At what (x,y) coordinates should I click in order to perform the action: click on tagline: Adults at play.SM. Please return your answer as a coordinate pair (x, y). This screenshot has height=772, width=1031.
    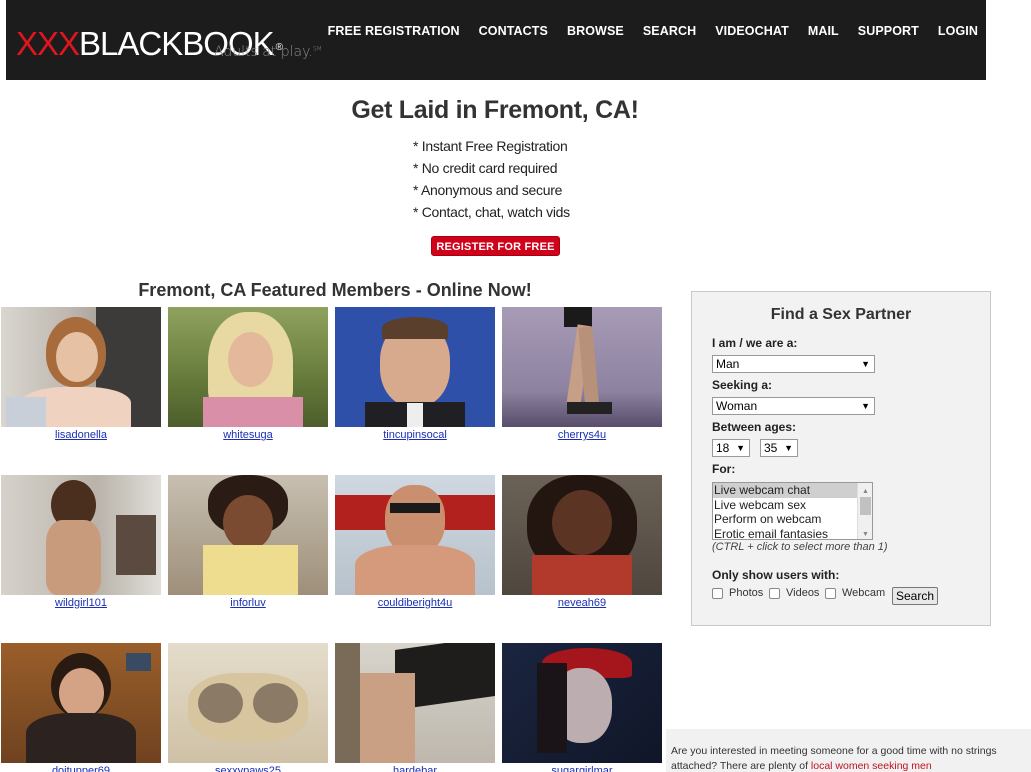
    Looking at the image, I should click on (268, 52).